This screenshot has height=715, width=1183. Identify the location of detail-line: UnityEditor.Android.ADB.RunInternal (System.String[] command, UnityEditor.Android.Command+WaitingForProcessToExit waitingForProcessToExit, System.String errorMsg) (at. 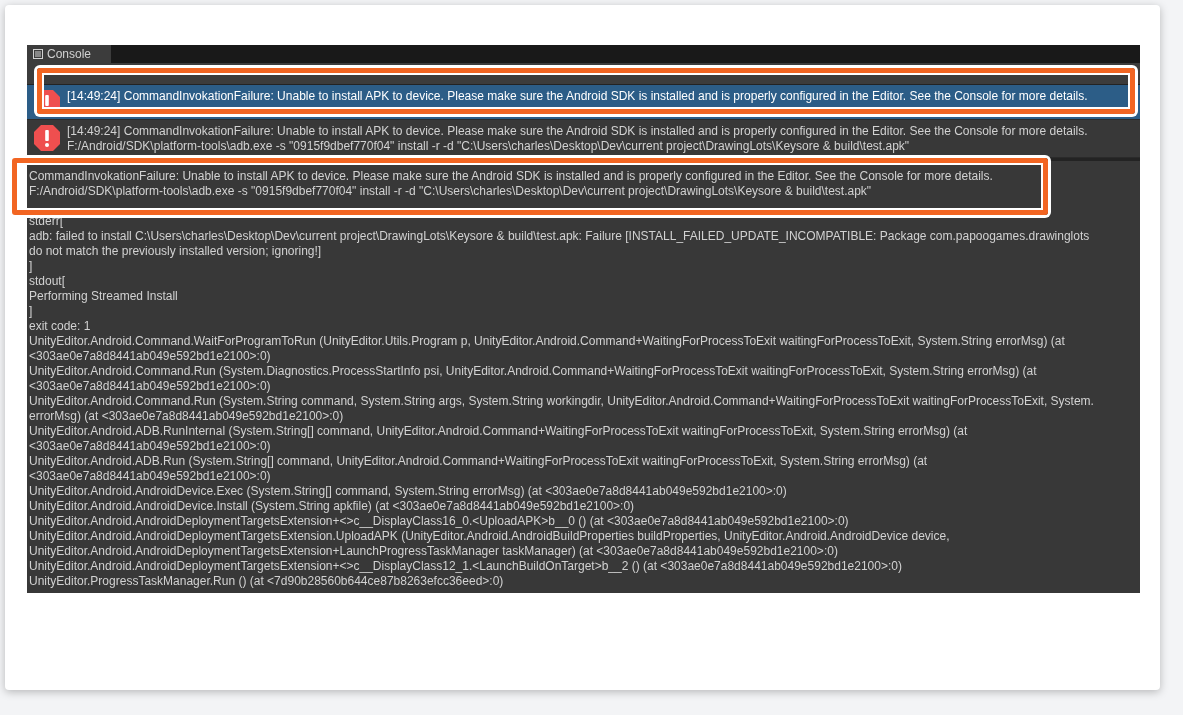
(499, 431).